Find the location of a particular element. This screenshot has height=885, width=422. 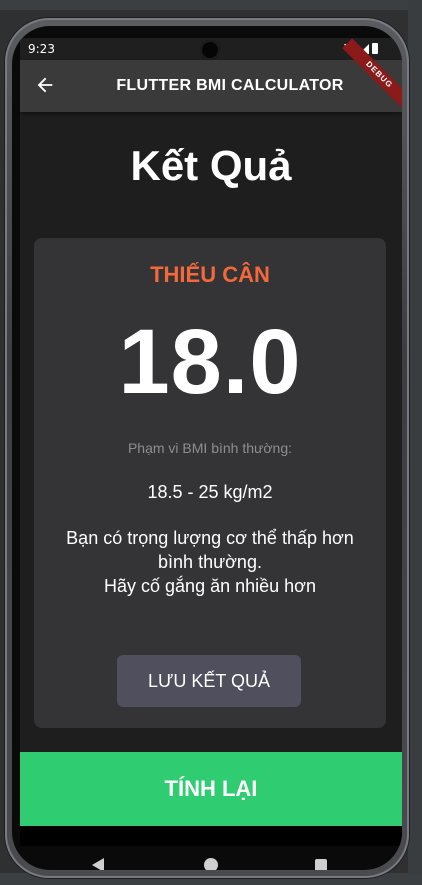

nav-recent-icon is located at coordinates (321, 864).